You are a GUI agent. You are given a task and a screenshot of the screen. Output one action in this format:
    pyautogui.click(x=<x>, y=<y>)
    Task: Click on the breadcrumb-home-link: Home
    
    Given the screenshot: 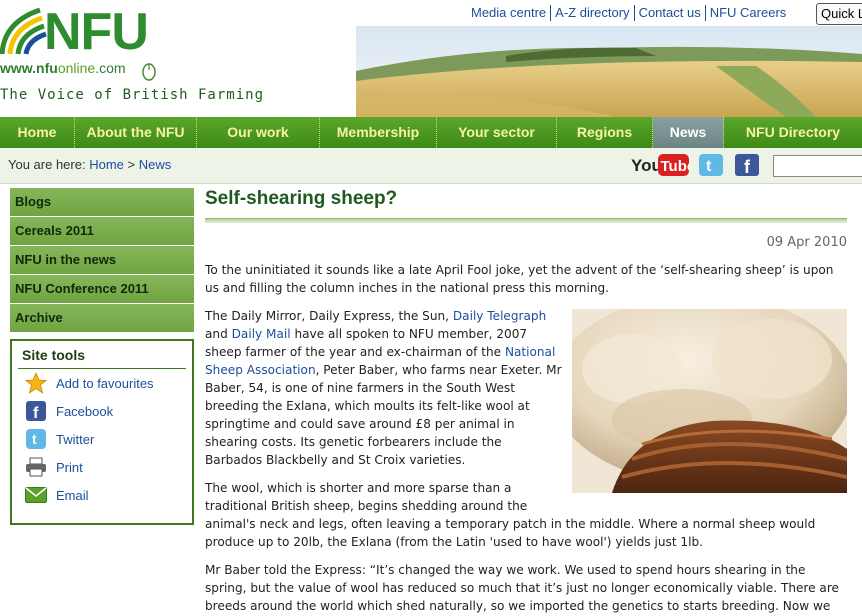 What is the action you would take?
    pyautogui.click(x=106, y=164)
    